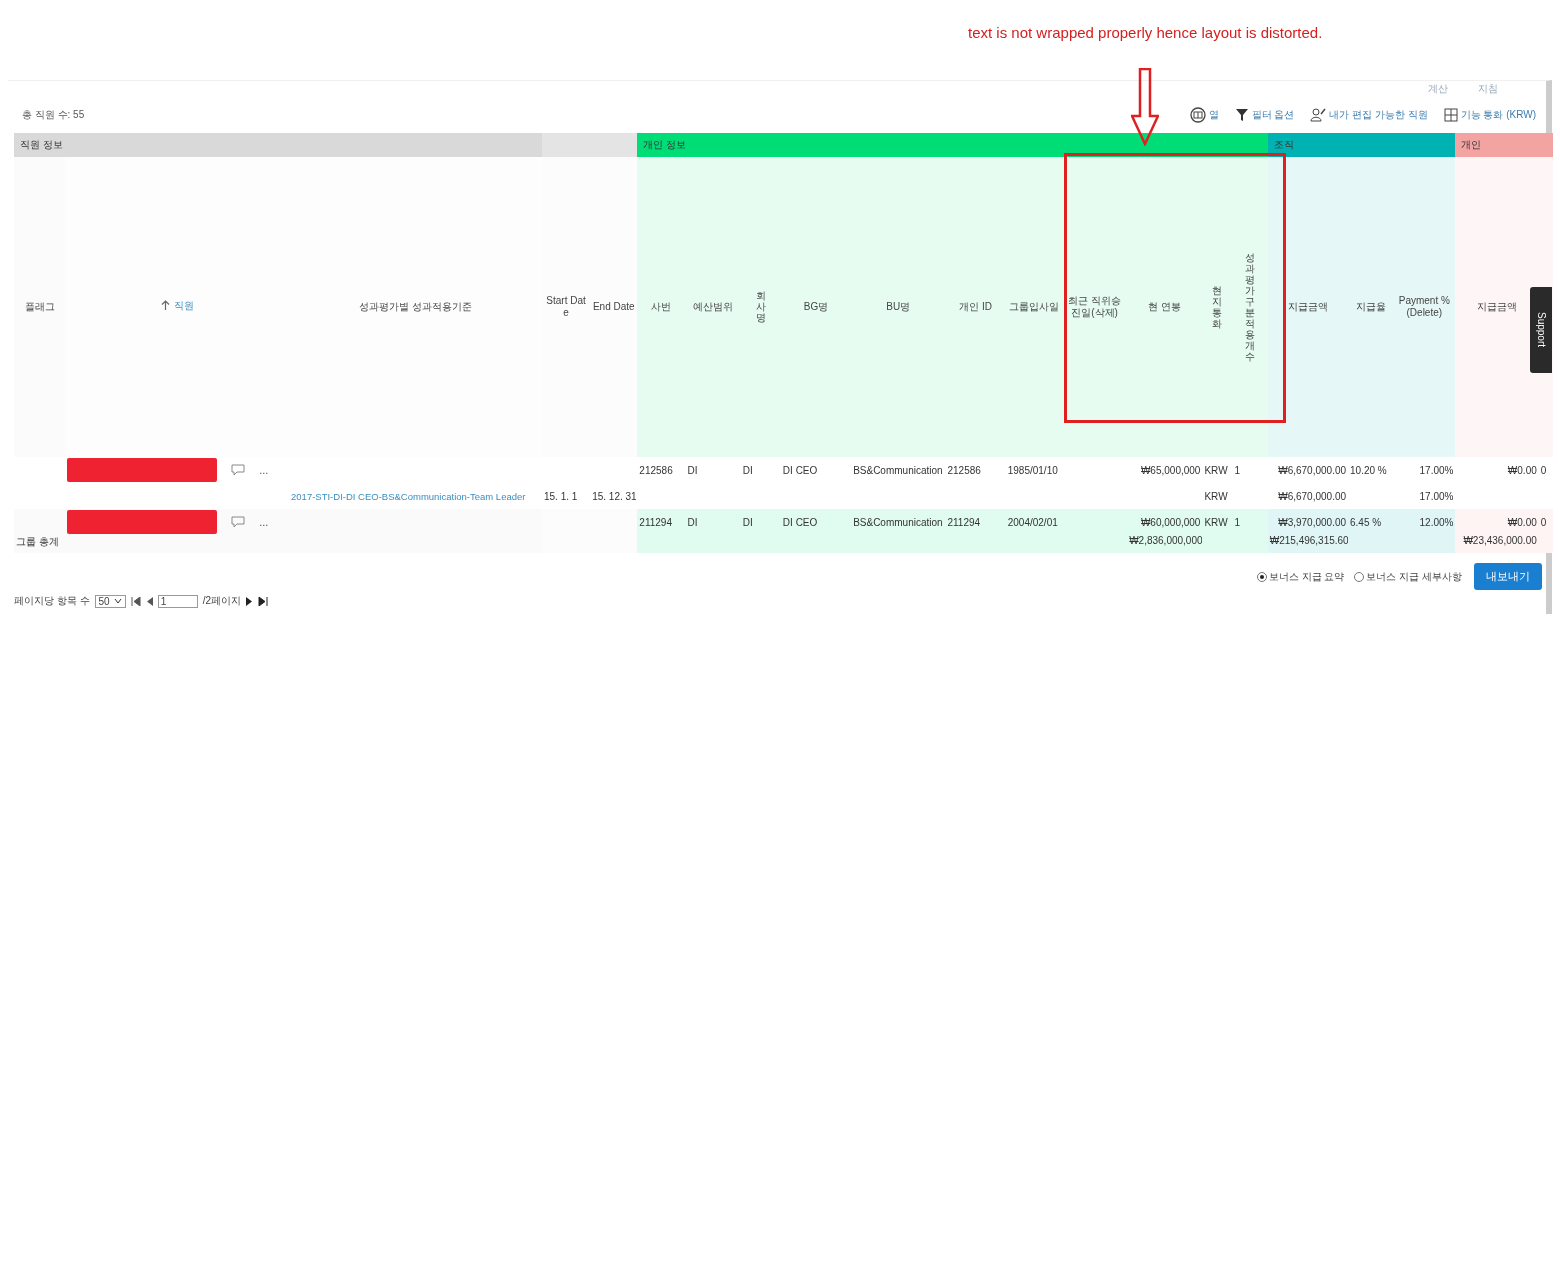 This screenshot has height=1280, width=1560. Describe the element at coordinates (1504, 145) in the screenshot. I see `column-group-header: 개인` at that location.